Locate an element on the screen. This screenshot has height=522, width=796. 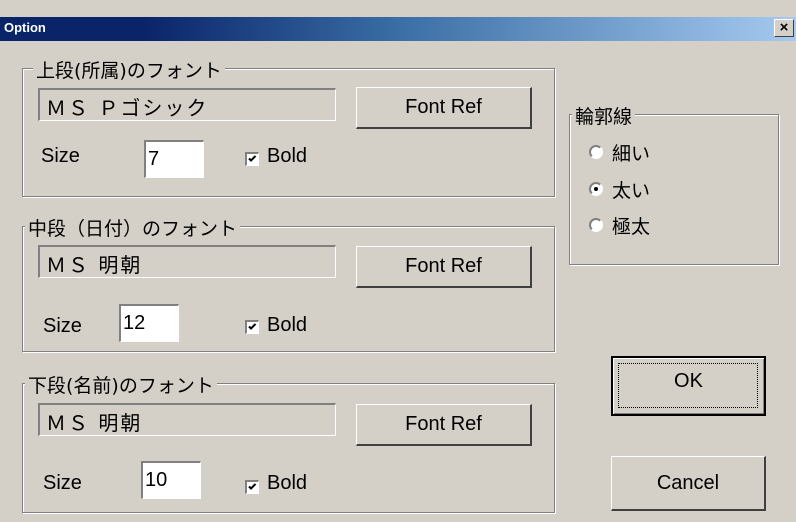
radio-selected-dot is located at coordinates (596, 189).